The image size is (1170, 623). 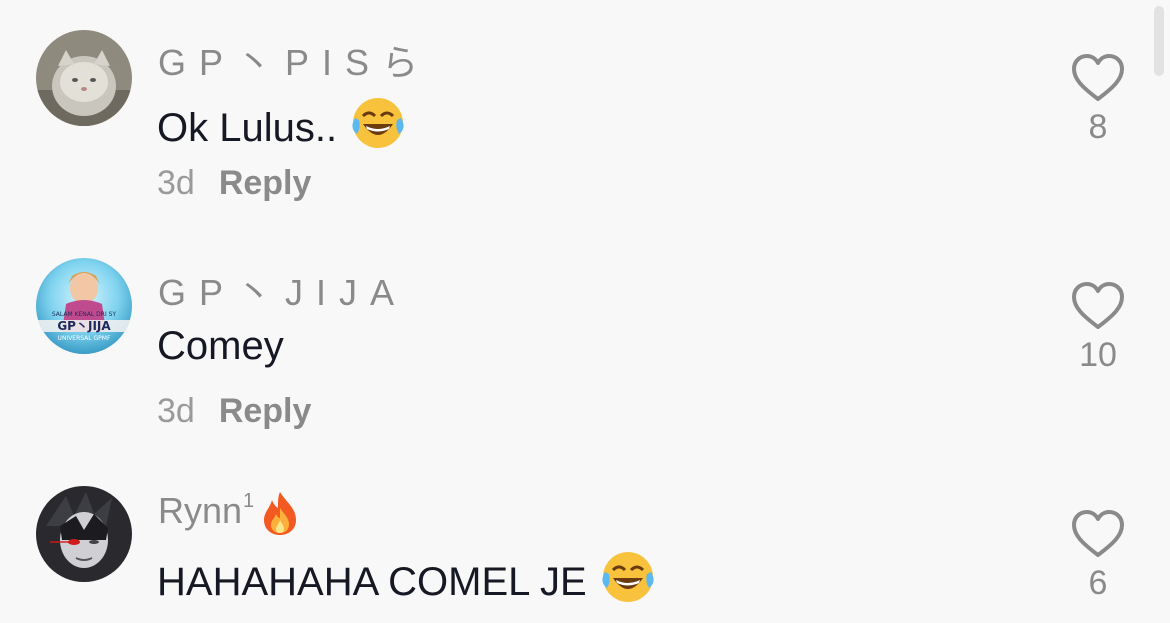 I want to click on username-superscript: 1, so click(x=249, y=501).